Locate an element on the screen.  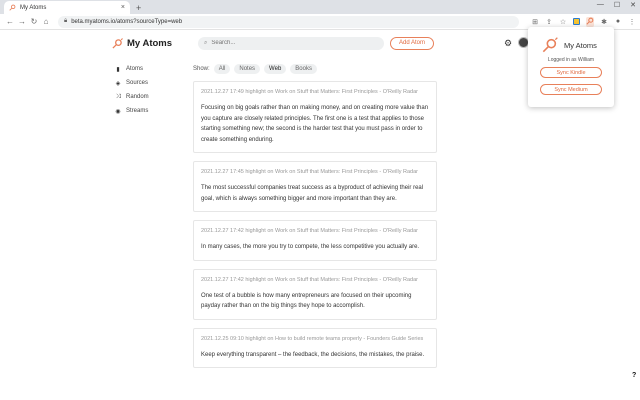
sidebar-item-sources: ◈ Sources is located at coordinates (149, 83).